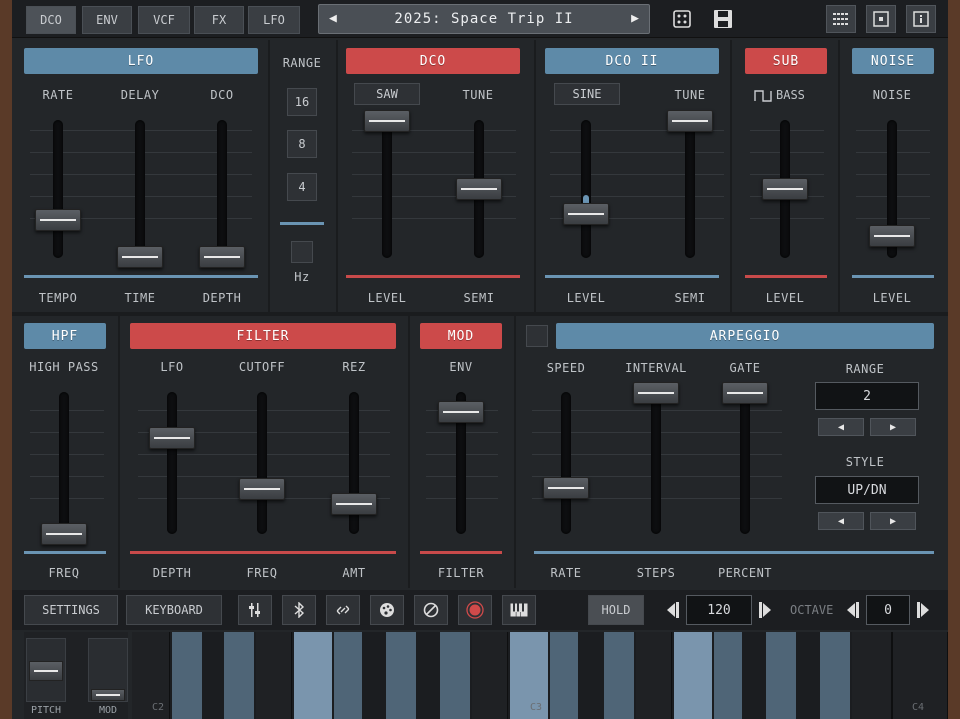 Image resolution: width=960 pixels, height=719 pixels. Describe the element at coordinates (923, 610) in the screenshot. I see `octave-up-button` at that location.